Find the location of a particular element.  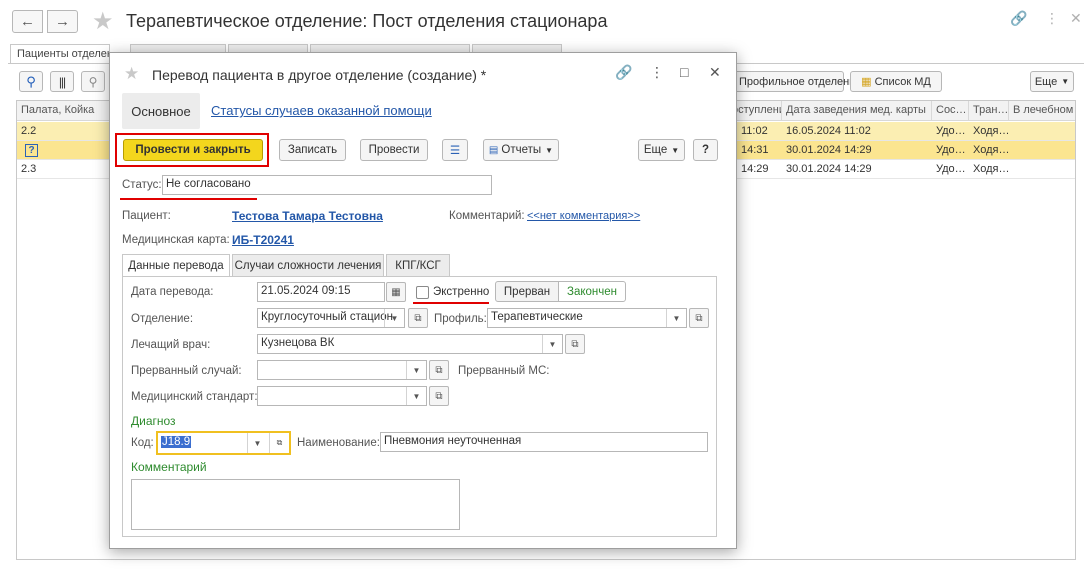

urgent-label: Экстренно is located at coordinates (461, 292).